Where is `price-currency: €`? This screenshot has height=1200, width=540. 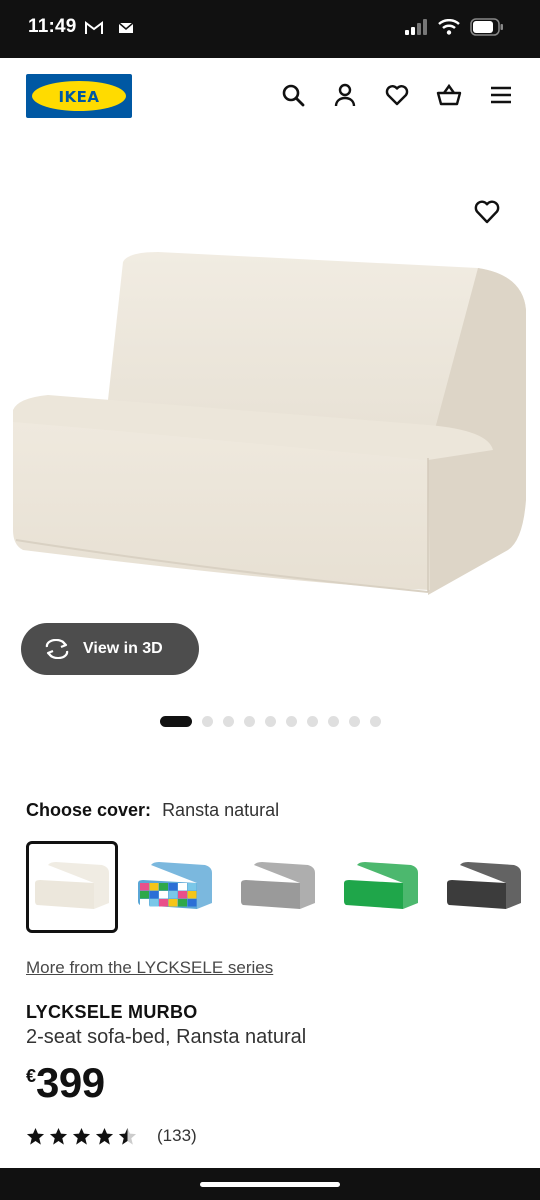 price-currency: € is located at coordinates (31, 1076).